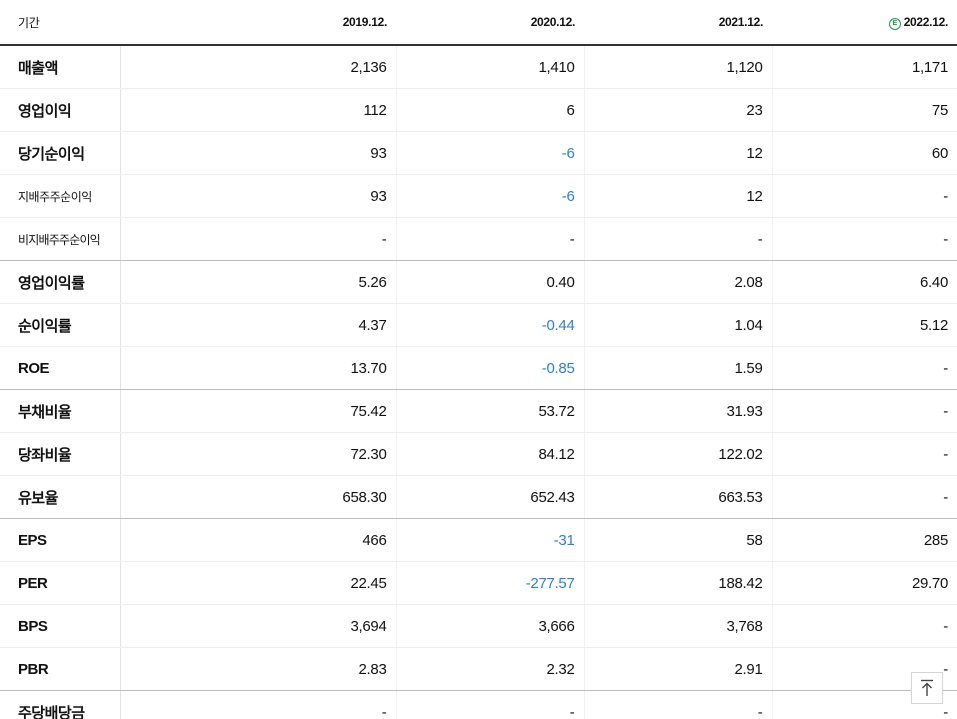 The height and width of the screenshot is (719, 957). I want to click on row-label: PBR, so click(60, 669).